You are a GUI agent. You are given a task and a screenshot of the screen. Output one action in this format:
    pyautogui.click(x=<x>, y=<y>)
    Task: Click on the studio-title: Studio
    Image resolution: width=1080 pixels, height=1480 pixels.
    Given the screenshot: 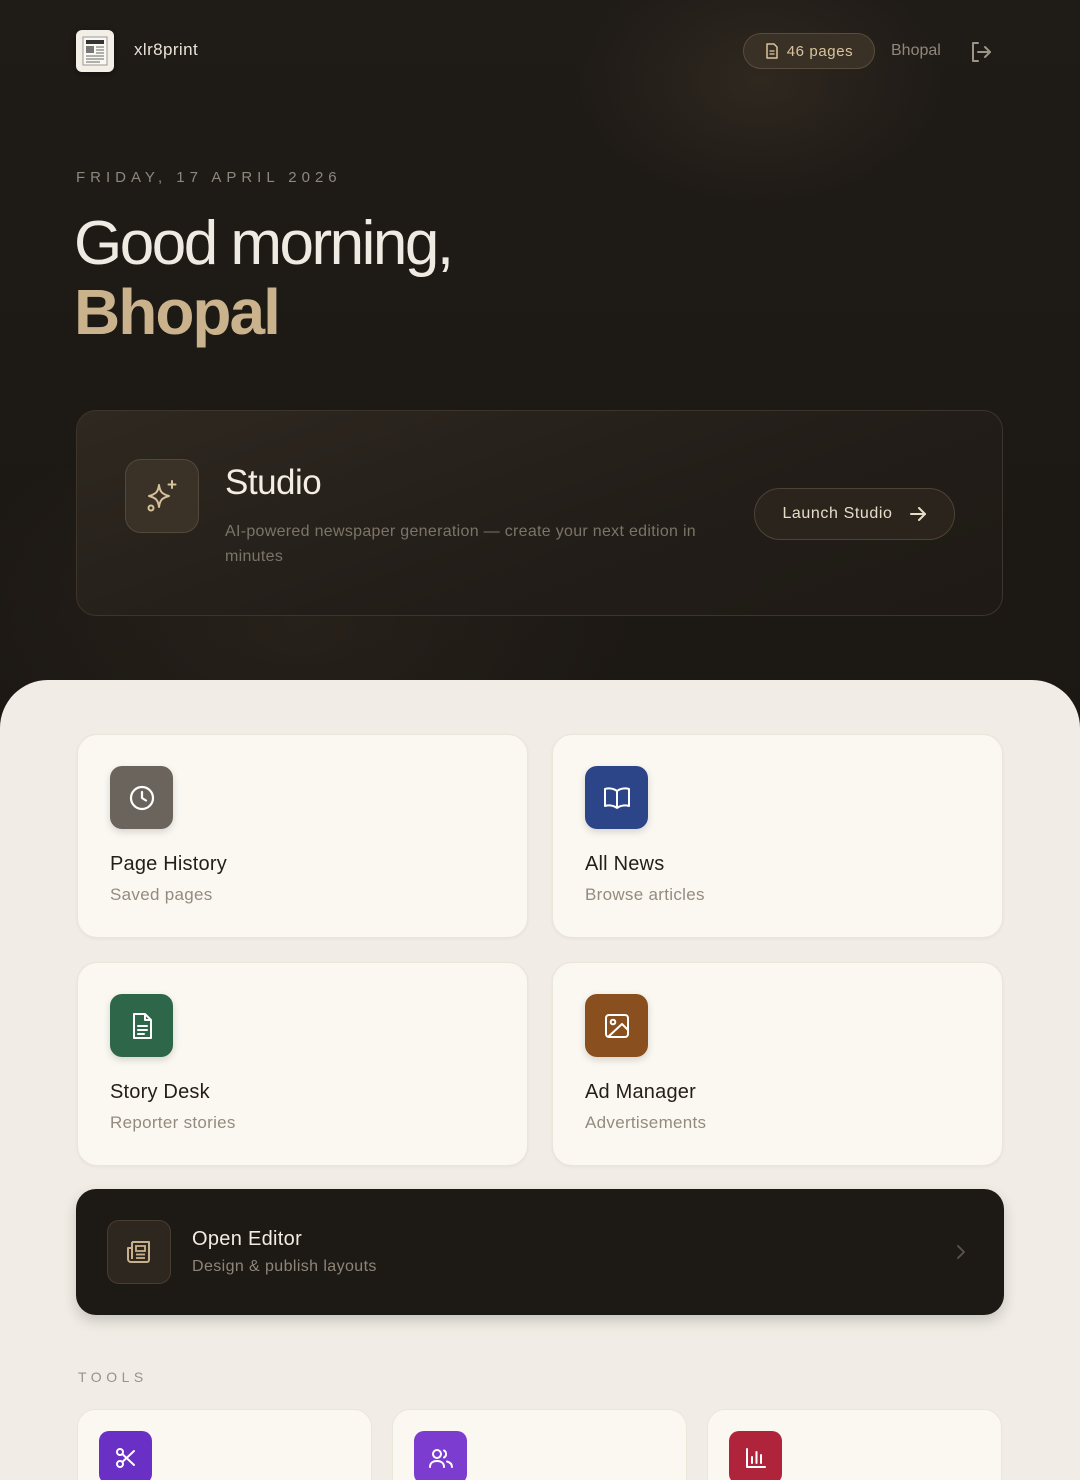 What is the action you would take?
    pyautogui.click(x=273, y=482)
    